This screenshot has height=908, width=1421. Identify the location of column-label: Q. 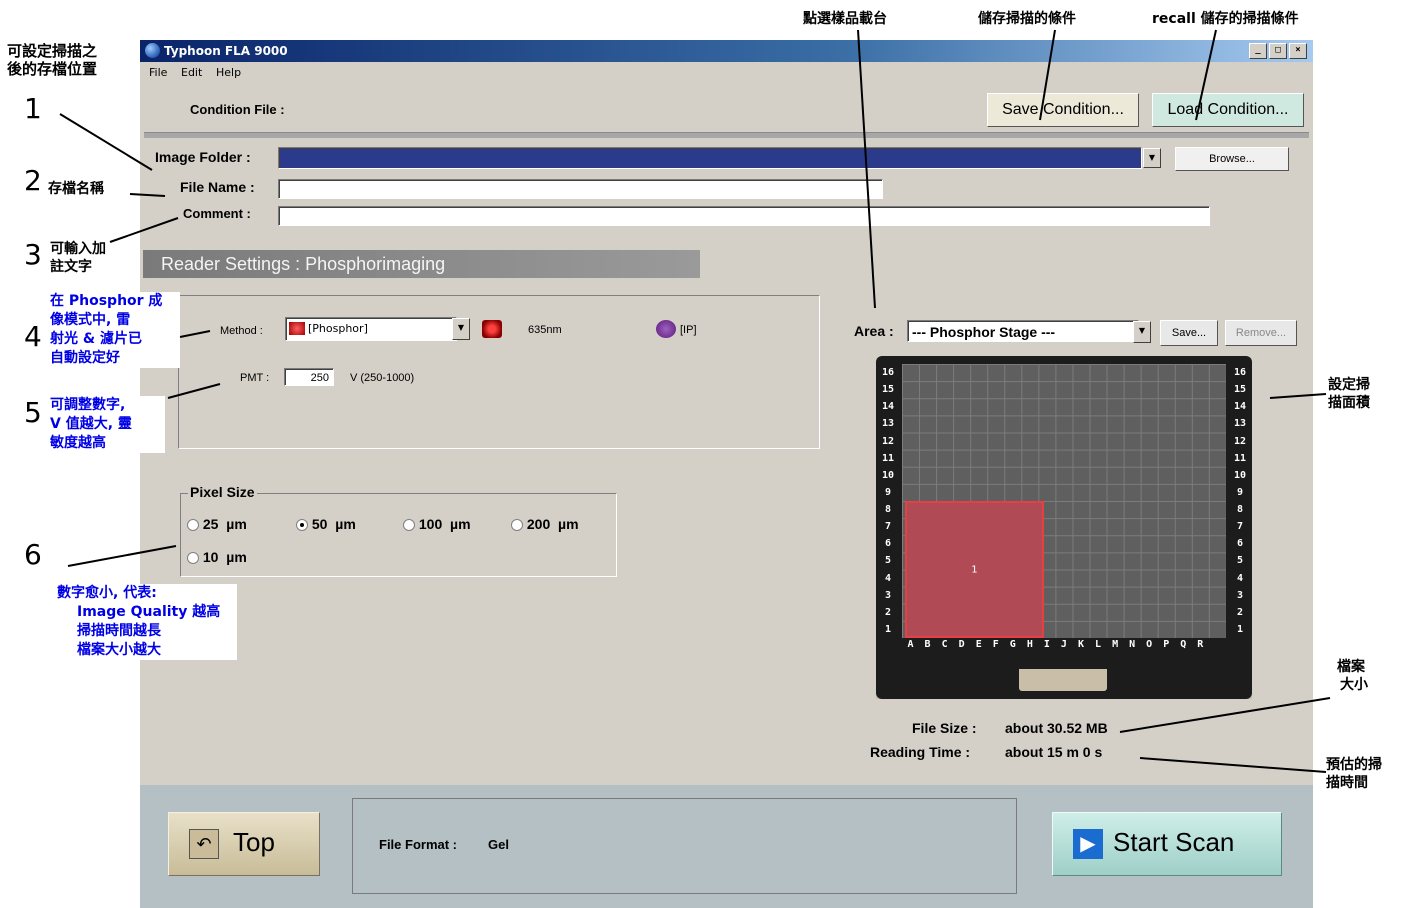
(1183, 644).